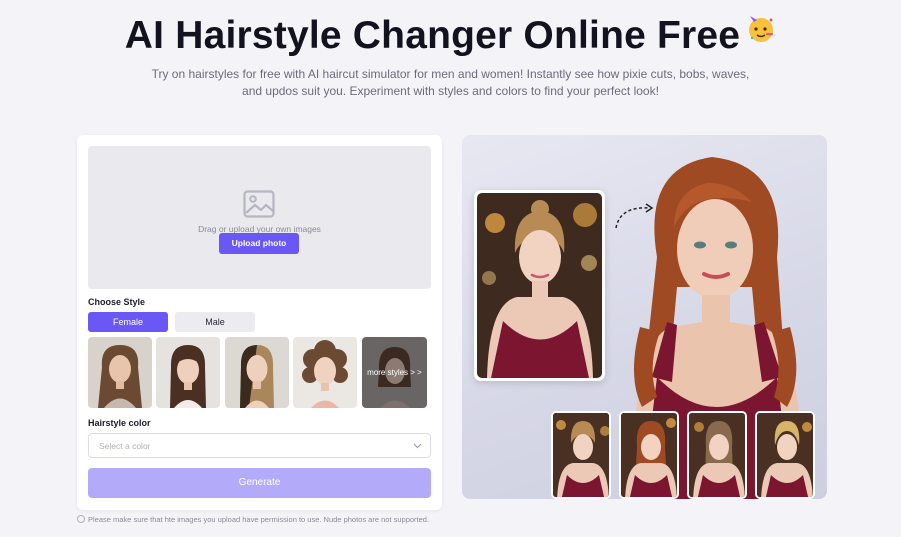 This screenshot has height=537, width=901. Describe the element at coordinates (761, 26) in the screenshot. I see `party-face-icon` at that location.